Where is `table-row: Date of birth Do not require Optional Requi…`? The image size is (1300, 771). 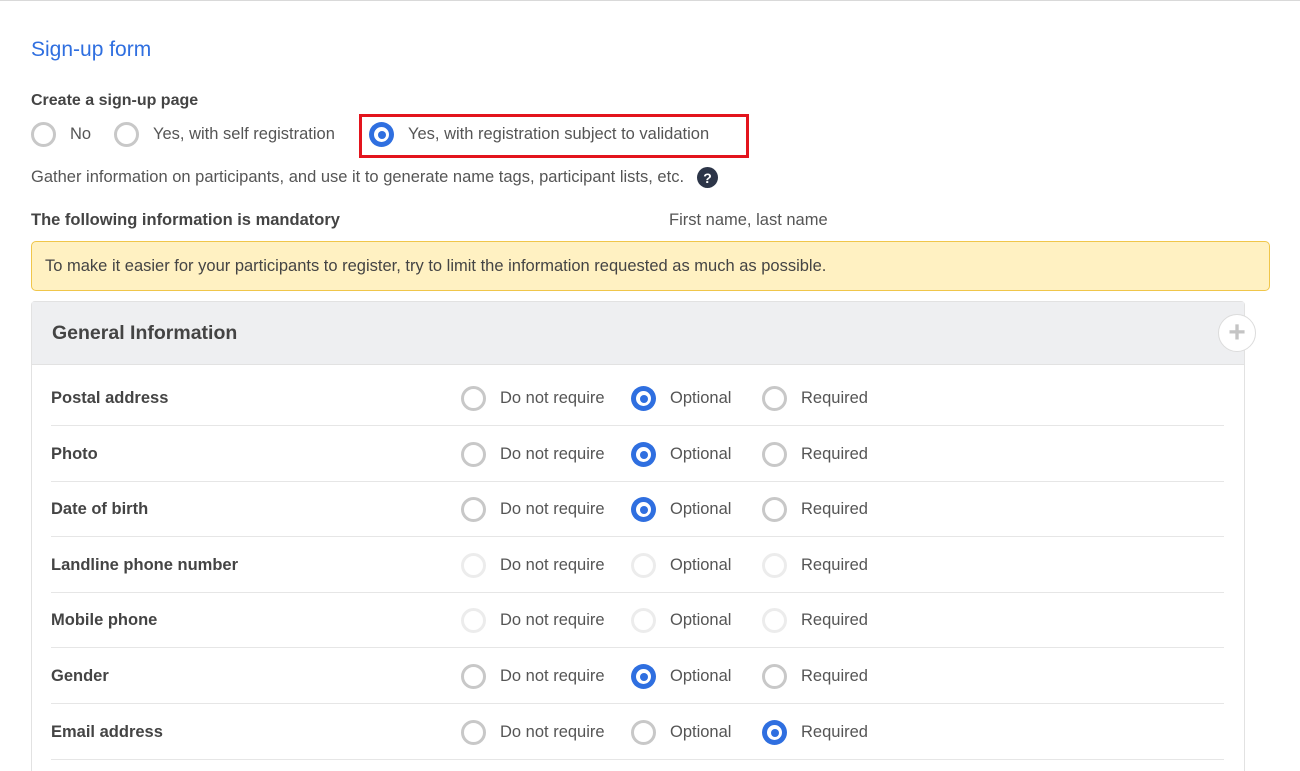
table-row: Date of birth Do not require Optional Requi… is located at coordinates (637, 509).